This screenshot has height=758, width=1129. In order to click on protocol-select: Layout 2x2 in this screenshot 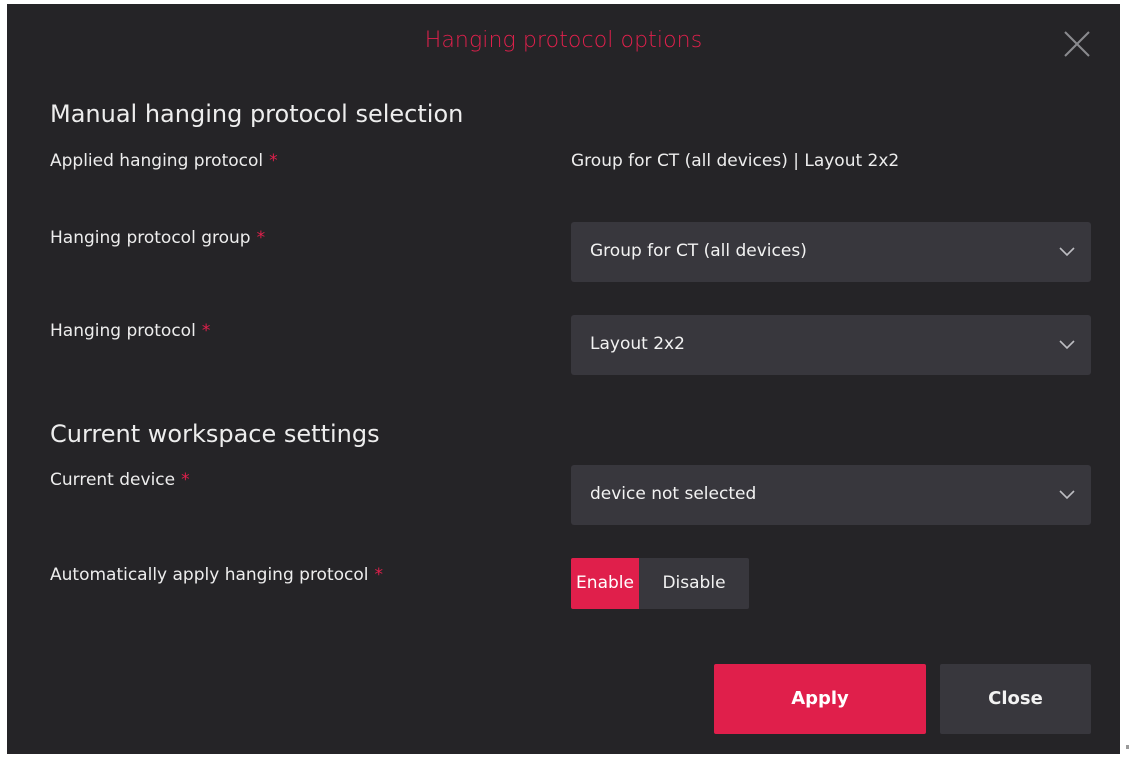, I will do `click(831, 345)`.